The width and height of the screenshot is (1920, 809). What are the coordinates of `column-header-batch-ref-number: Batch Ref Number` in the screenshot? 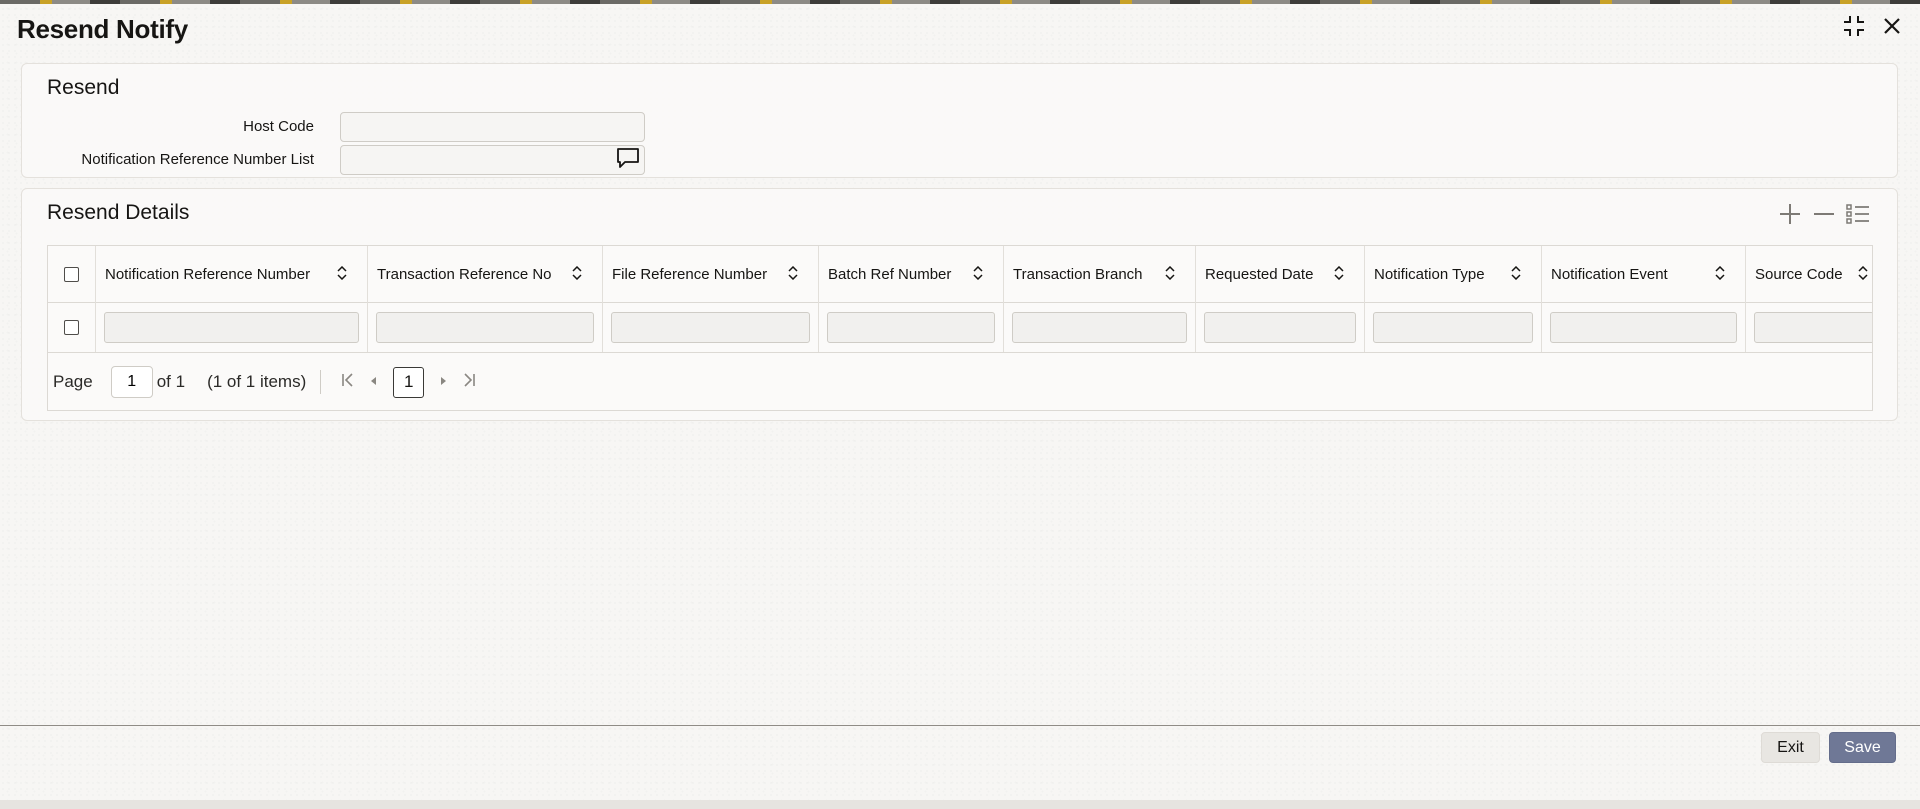 It's located at (911, 274).